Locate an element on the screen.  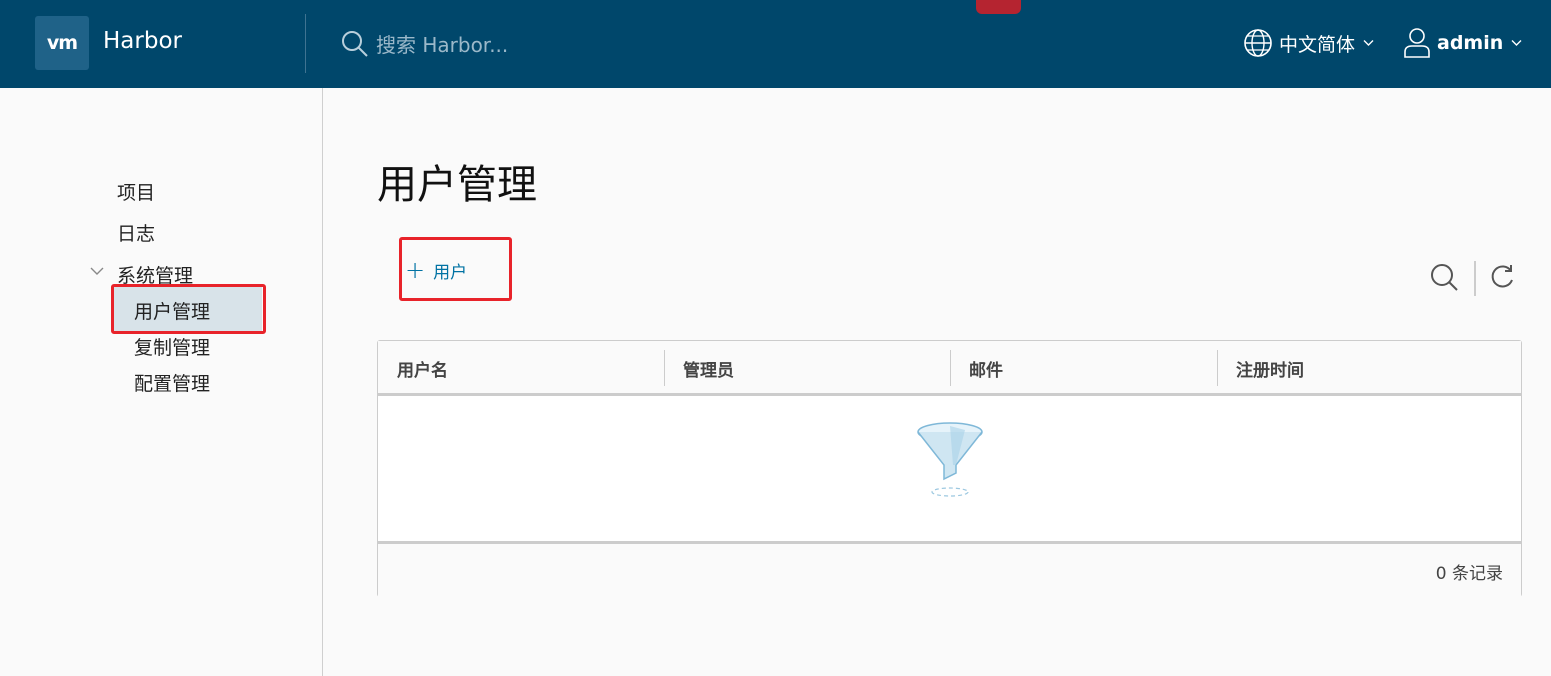
column-header-username: 用户名 is located at coordinates (521, 368).